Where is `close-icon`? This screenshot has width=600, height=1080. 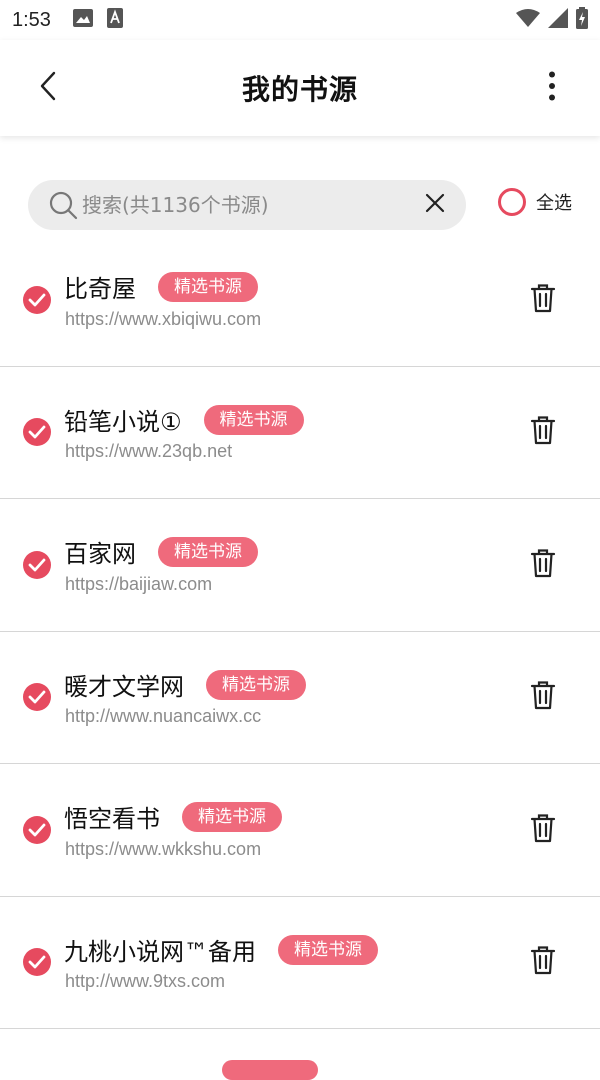 close-icon is located at coordinates (435, 205).